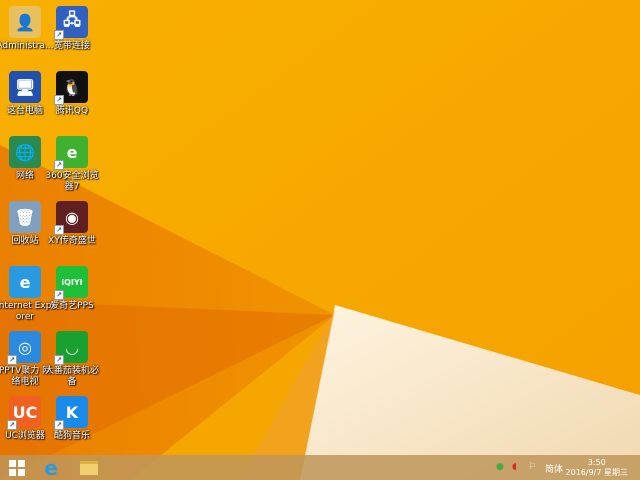 The height and width of the screenshot is (480, 640). Describe the element at coordinates (72, 111) in the screenshot. I see `desktop-icon-label: 腾讯QQ` at that location.